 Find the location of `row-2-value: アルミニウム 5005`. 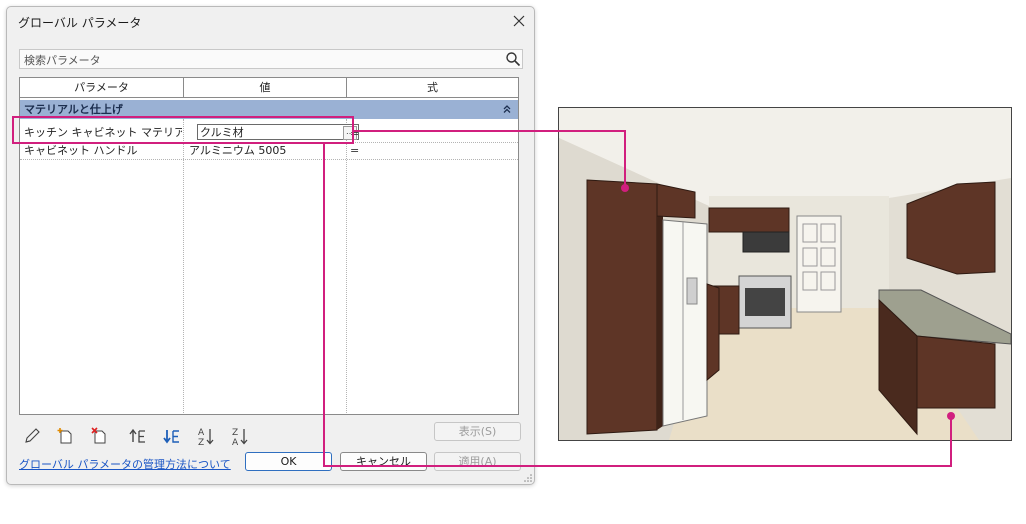

row-2-value: アルミニウム 5005 is located at coordinates (264, 150).